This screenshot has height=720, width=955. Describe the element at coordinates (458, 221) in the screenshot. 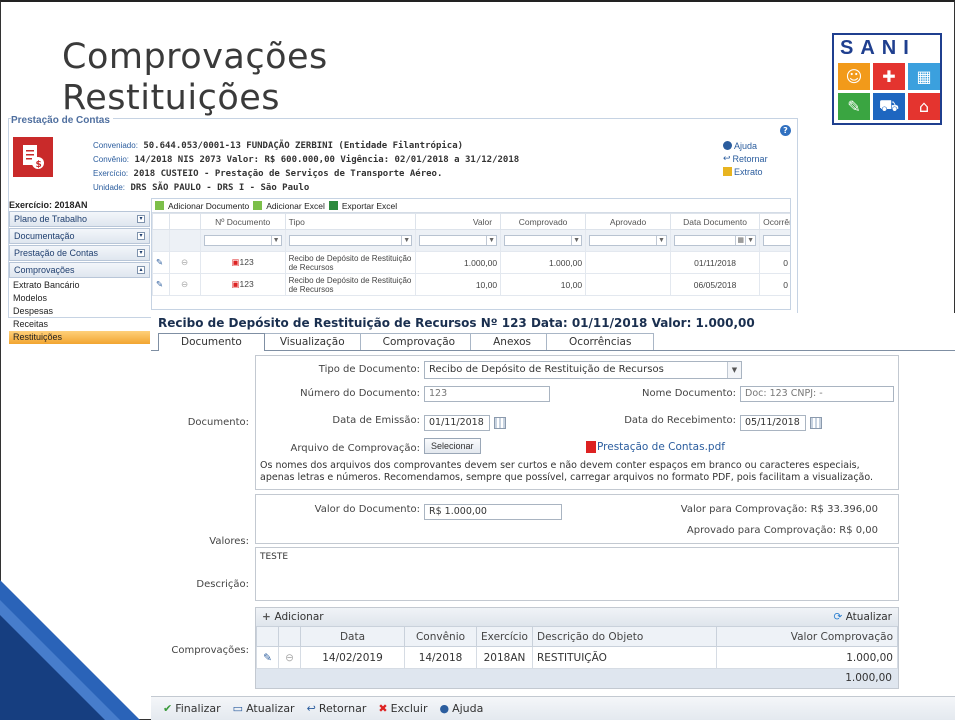

I see `col-valor: Valor` at that location.